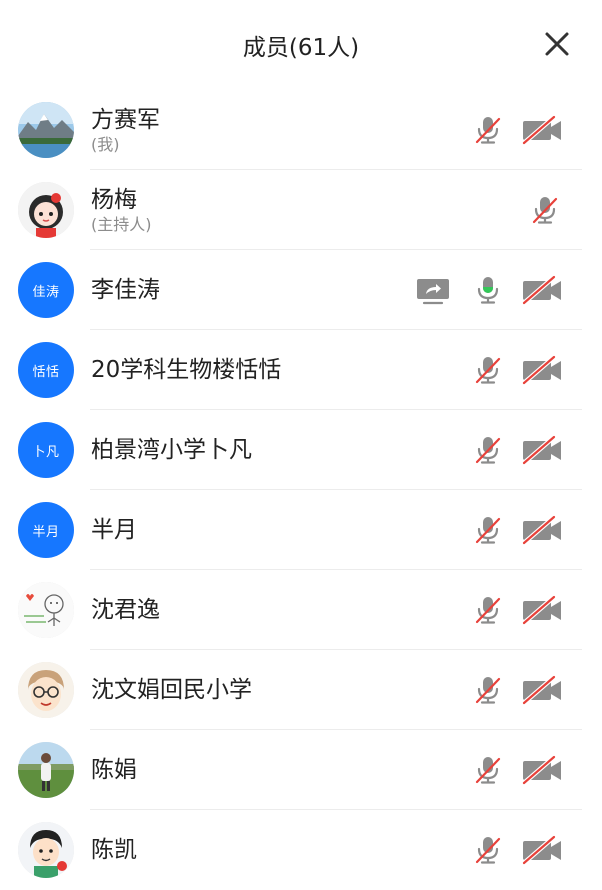 The width and height of the screenshot is (602, 890). I want to click on member-info: 陈娟, so click(114, 770).